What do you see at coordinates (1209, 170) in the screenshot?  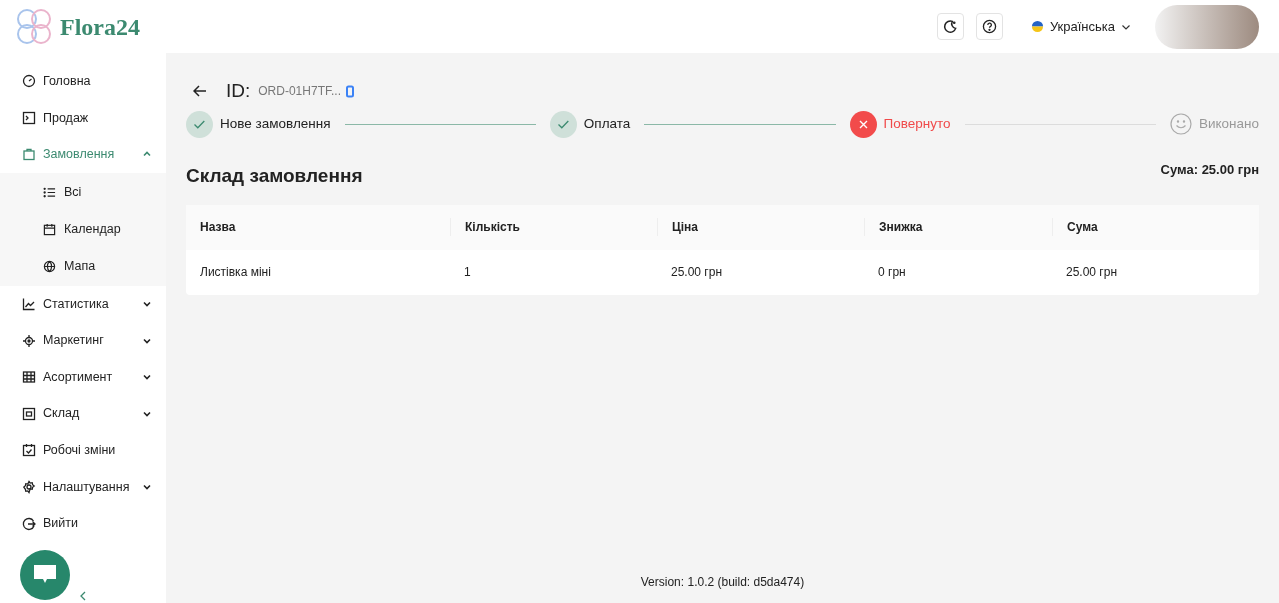 I see `order-total: Сума: 25.00 грн` at bounding box center [1209, 170].